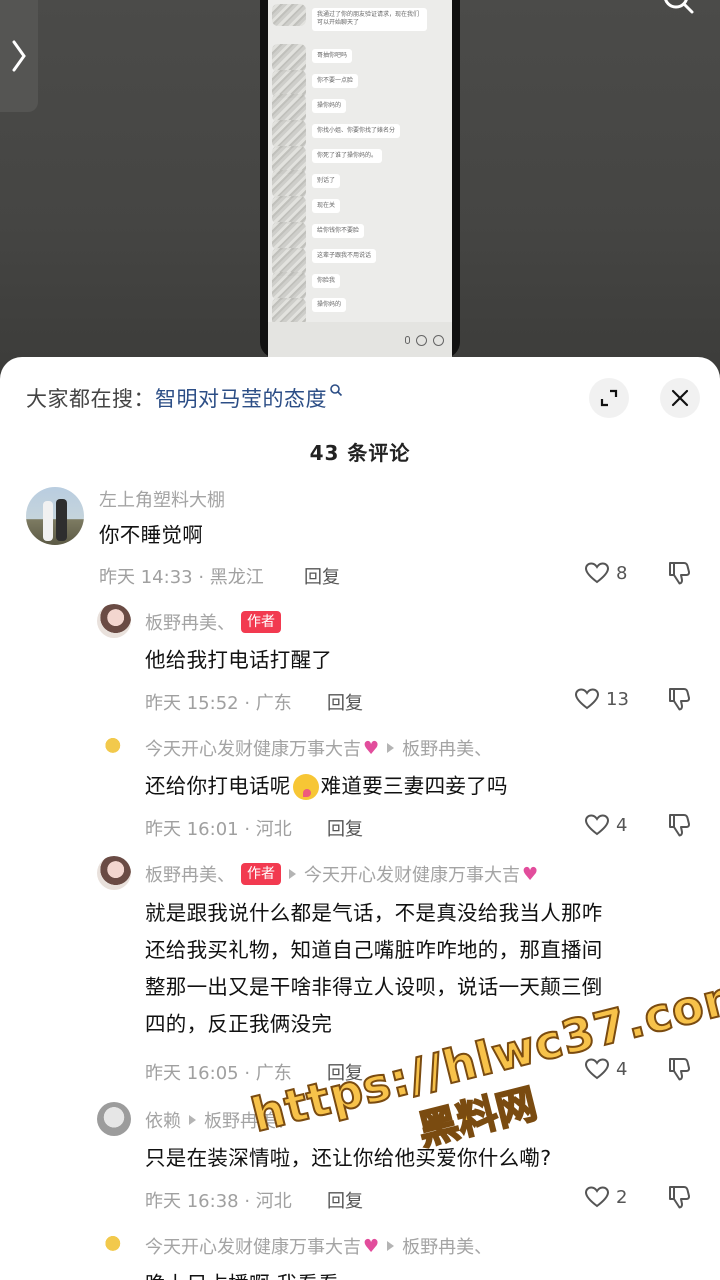 This screenshot has width=720, height=1280. Describe the element at coordinates (151, 535) in the screenshot. I see `comment-text: 你不睡觉啊` at that location.